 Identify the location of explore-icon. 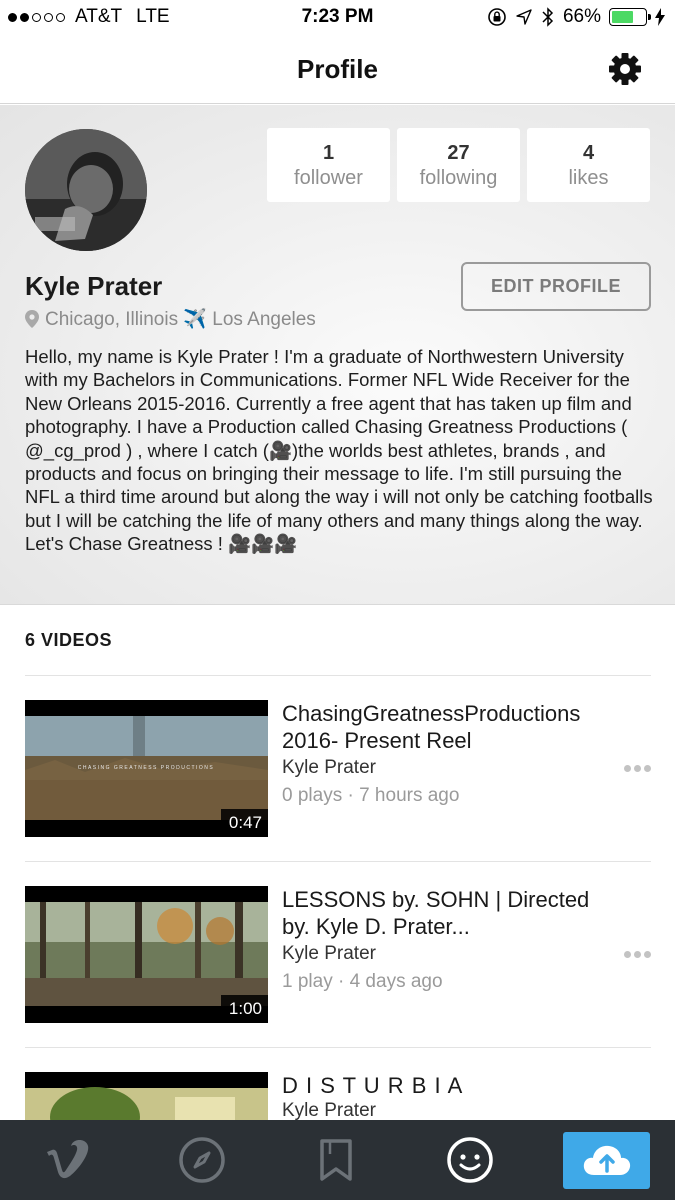
(202, 1160).